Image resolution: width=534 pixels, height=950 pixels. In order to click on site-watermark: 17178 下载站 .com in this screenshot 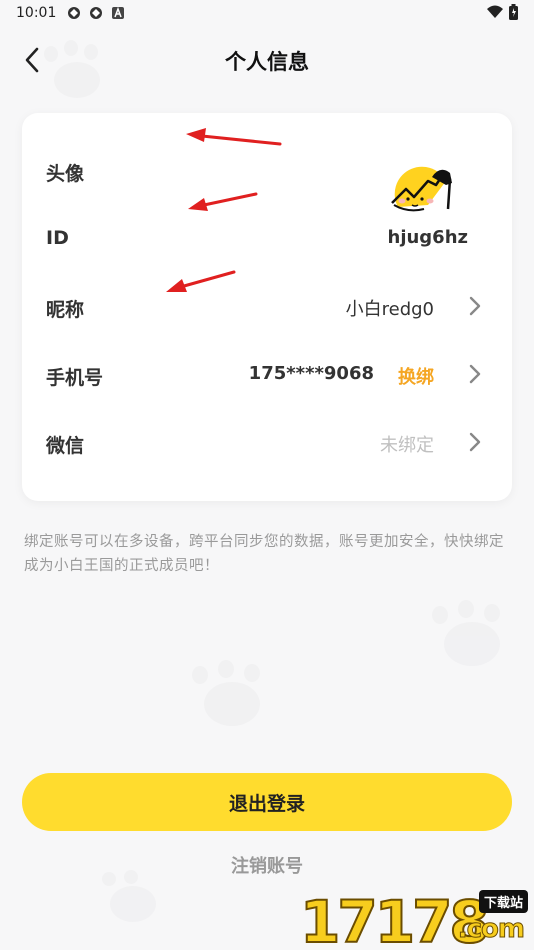, I will do `click(414, 918)`.